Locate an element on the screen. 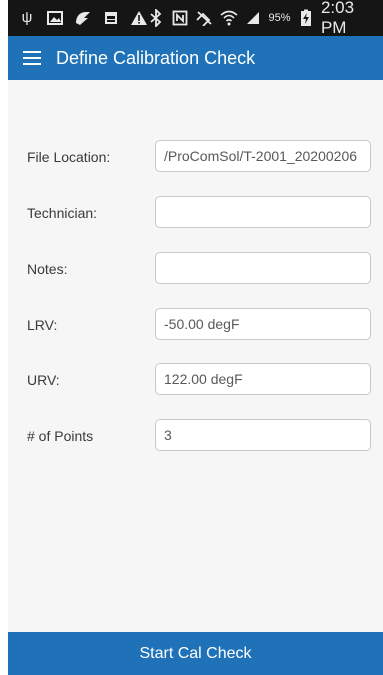  status-time: 2:03 PM is located at coordinates (337, 18).